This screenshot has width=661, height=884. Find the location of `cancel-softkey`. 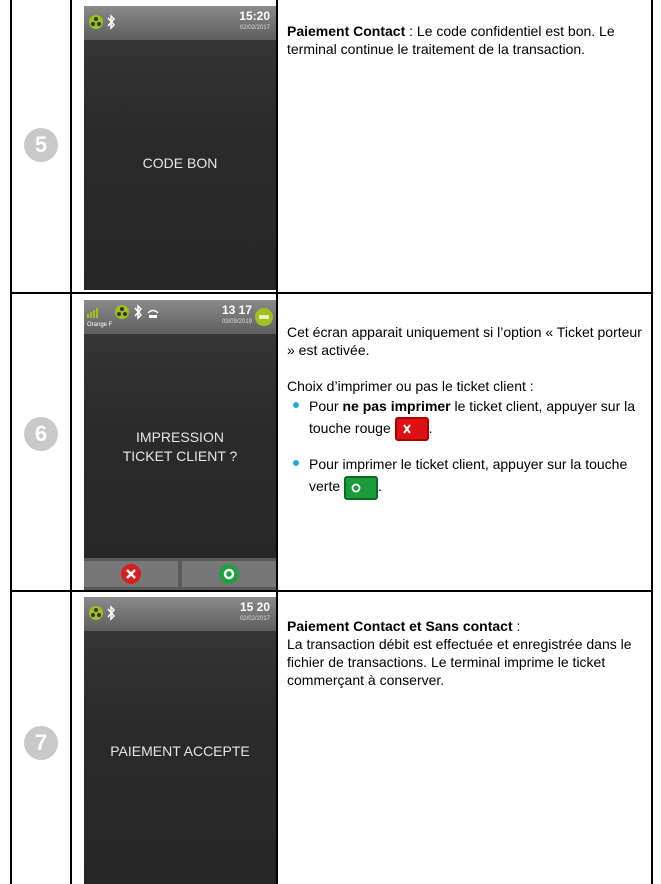

cancel-softkey is located at coordinates (131, 574).